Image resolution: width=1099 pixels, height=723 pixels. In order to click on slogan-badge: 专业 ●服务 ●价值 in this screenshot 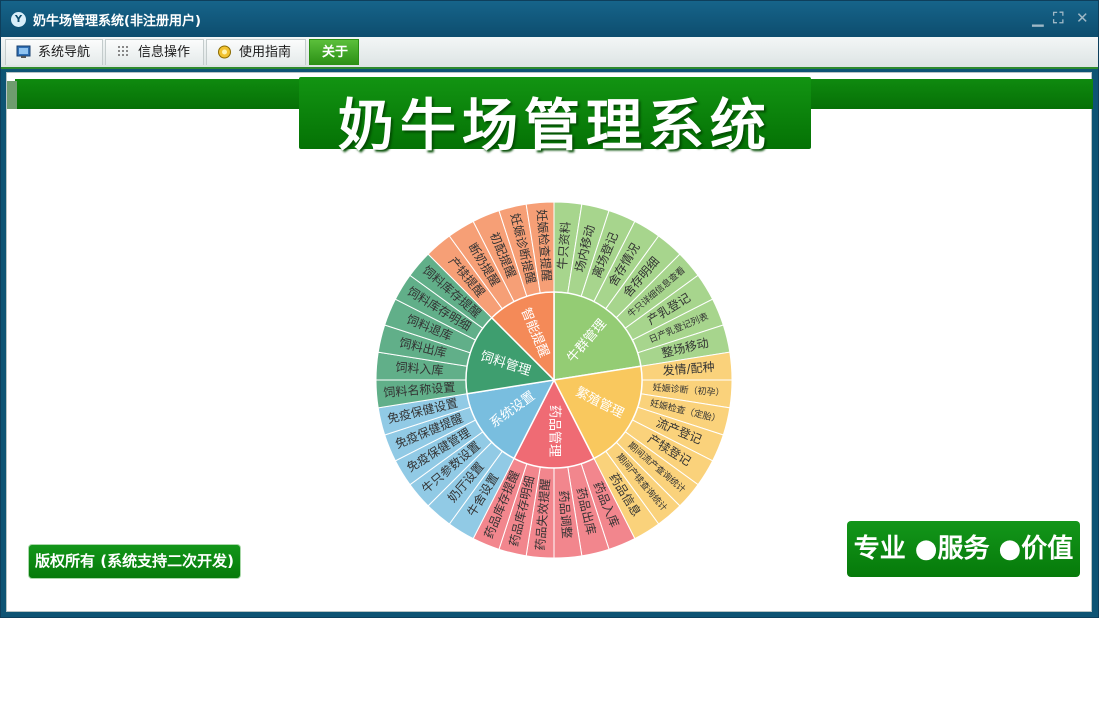, I will do `click(963, 549)`.